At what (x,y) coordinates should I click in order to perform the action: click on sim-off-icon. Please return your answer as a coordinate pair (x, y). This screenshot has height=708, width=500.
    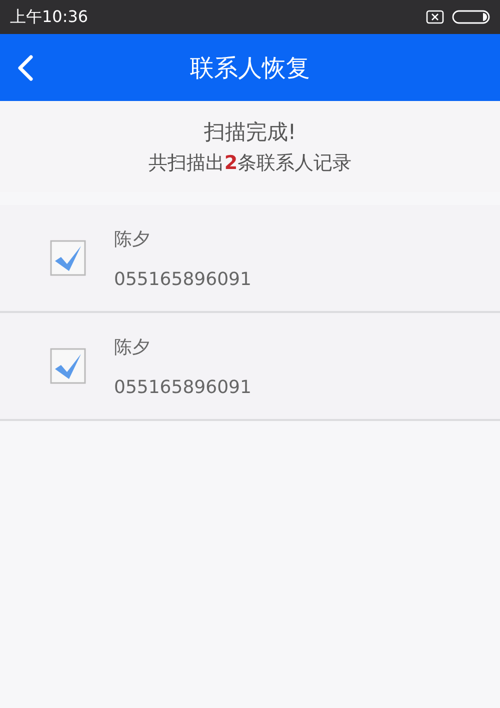
    Looking at the image, I should click on (435, 17).